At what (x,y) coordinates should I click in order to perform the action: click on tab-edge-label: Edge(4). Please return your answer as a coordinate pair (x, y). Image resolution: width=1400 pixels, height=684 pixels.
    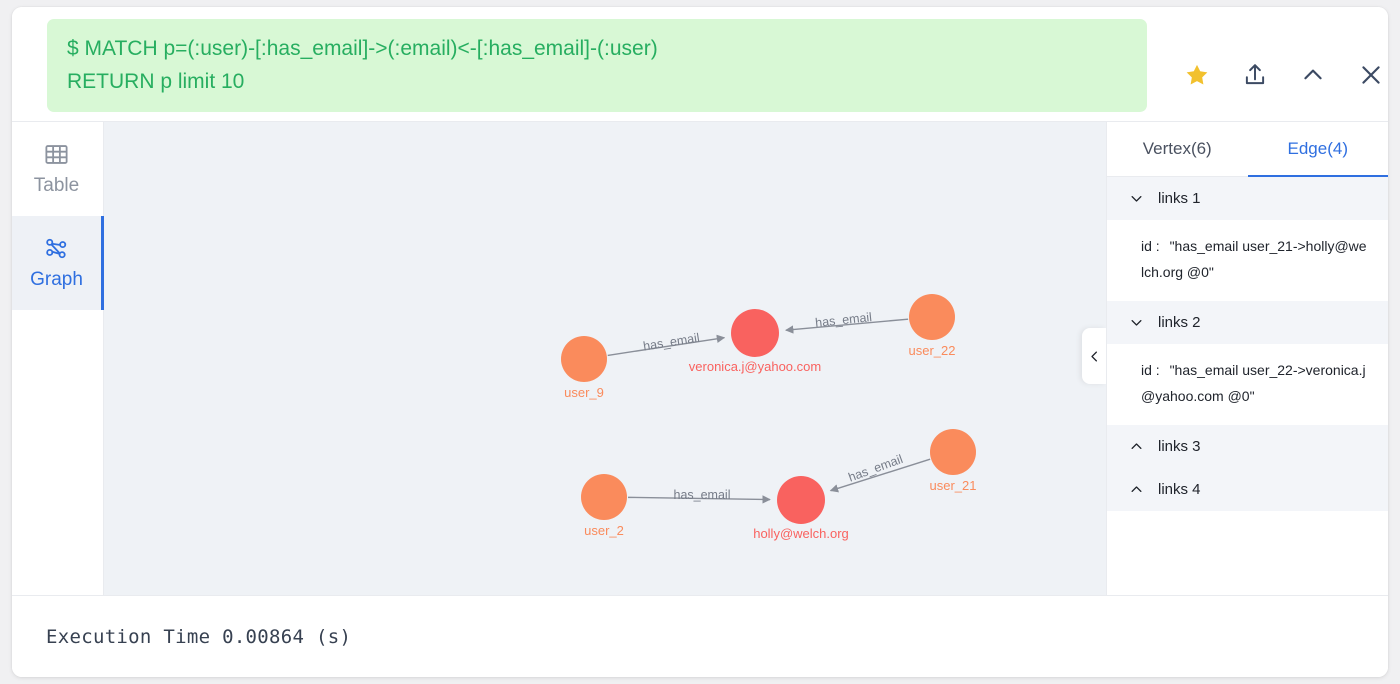
    Looking at the image, I should click on (1317, 148).